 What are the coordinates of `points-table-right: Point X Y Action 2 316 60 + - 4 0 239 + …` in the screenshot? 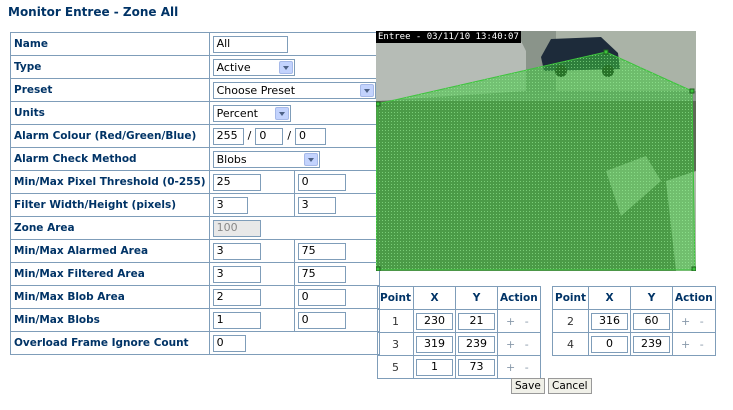 It's located at (633, 321).